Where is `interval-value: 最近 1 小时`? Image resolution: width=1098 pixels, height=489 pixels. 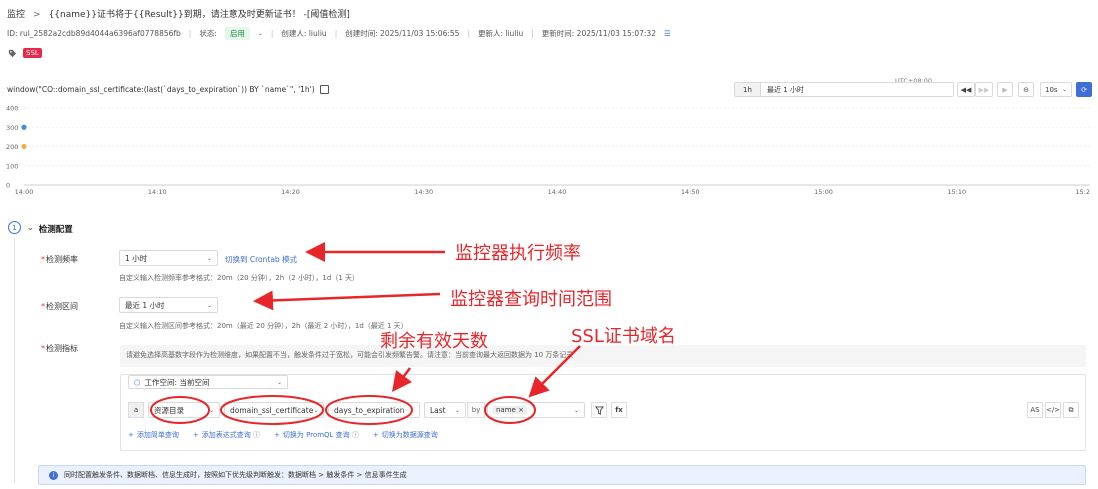
interval-value: 最近 1 小时 is located at coordinates (145, 305).